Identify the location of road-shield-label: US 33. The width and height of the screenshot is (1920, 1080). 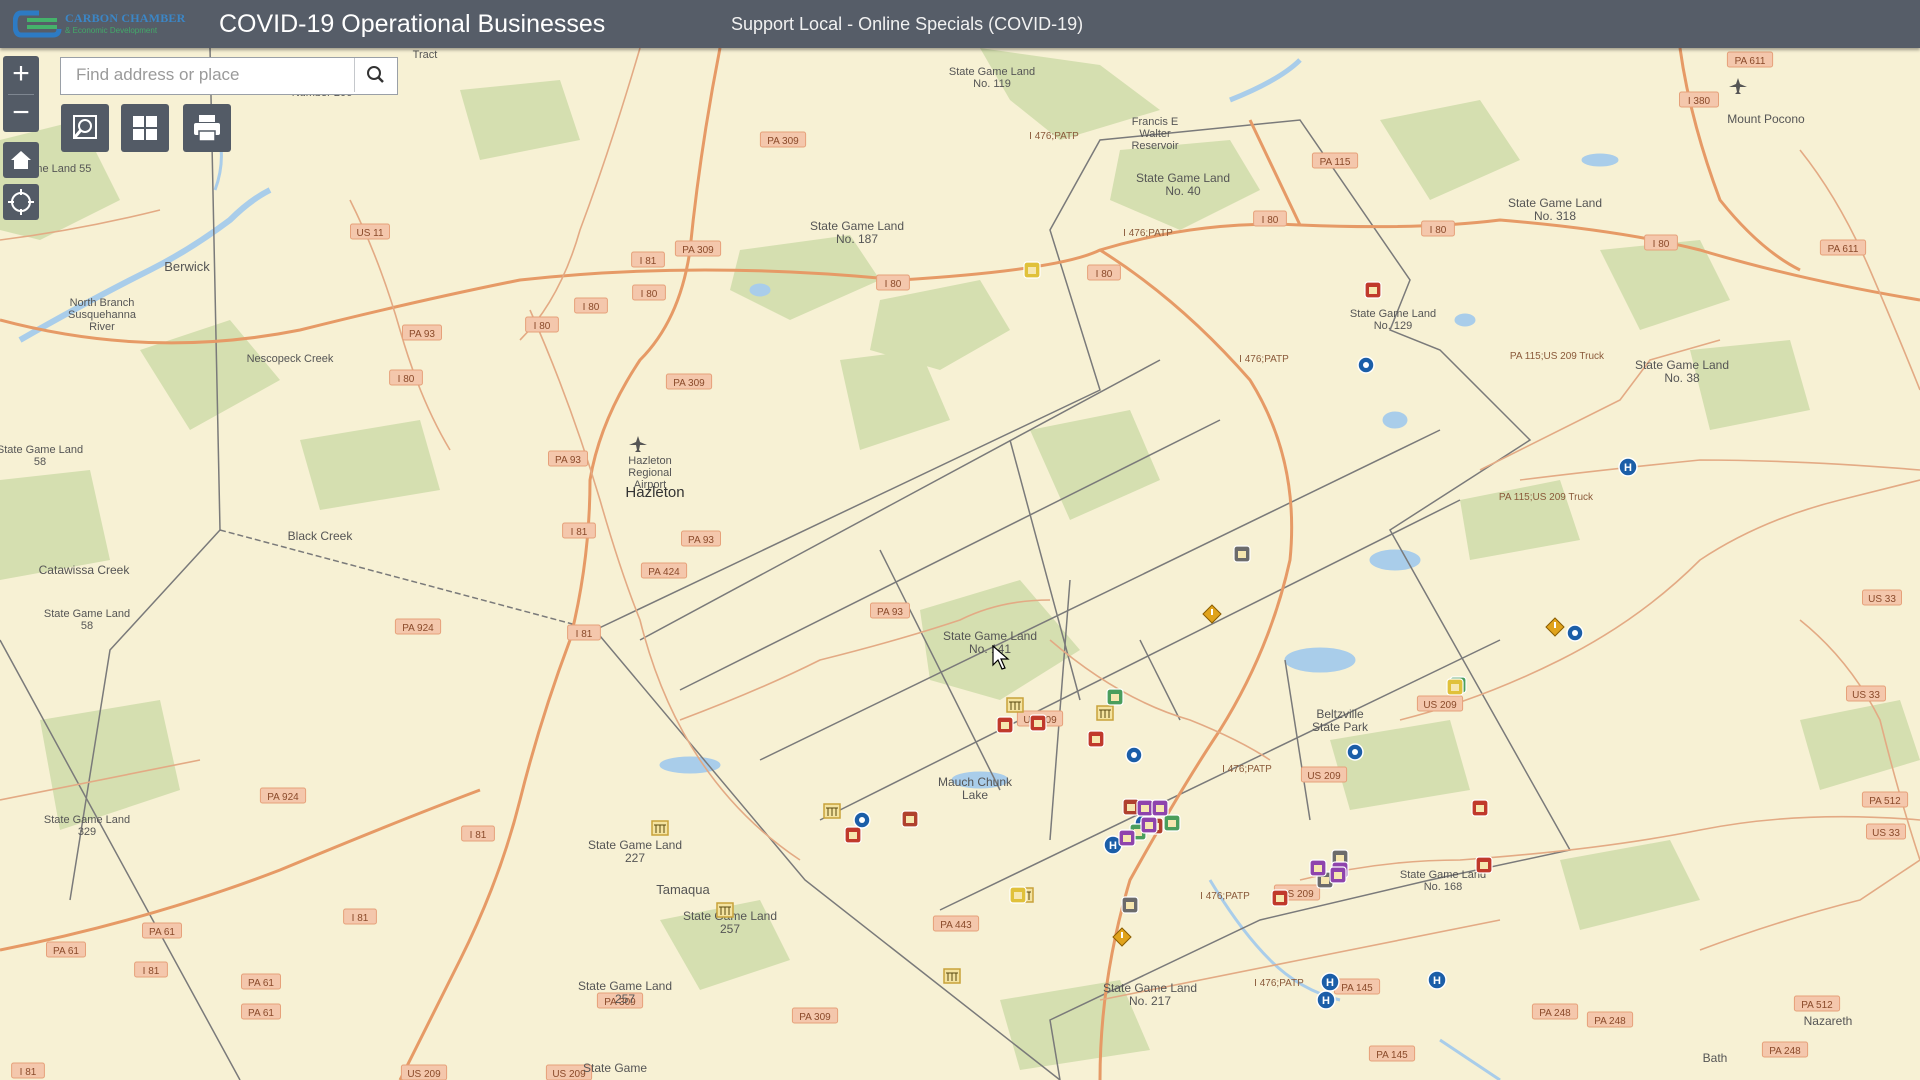
(1886, 833).